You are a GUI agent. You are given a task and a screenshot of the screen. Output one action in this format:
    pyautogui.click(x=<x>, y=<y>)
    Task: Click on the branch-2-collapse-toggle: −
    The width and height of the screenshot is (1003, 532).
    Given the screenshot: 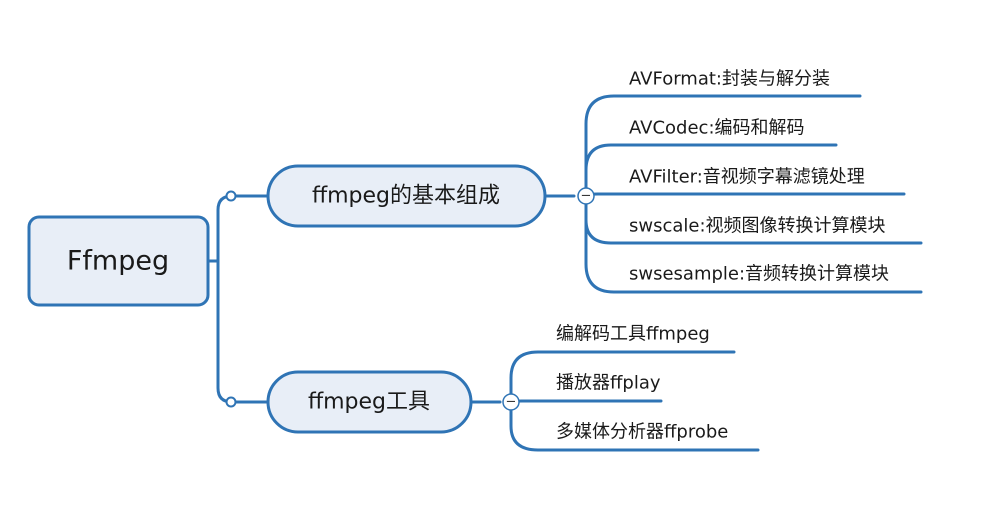 What is the action you would take?
    pyautogui.click(x=511, y=402)
    